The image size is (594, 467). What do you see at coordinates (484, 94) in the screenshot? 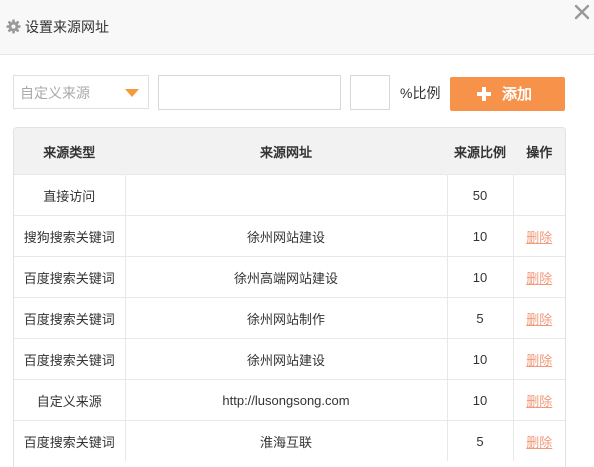
I see `plus-icon` at bounding box center [484, 94].